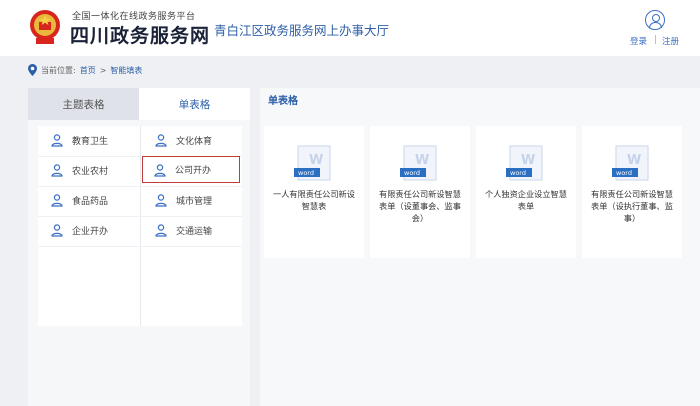 This screenshot has height=406, width=700. I want to click on doc-card: W word 一人有限责任公司新设智慧表, so click(314, 192).